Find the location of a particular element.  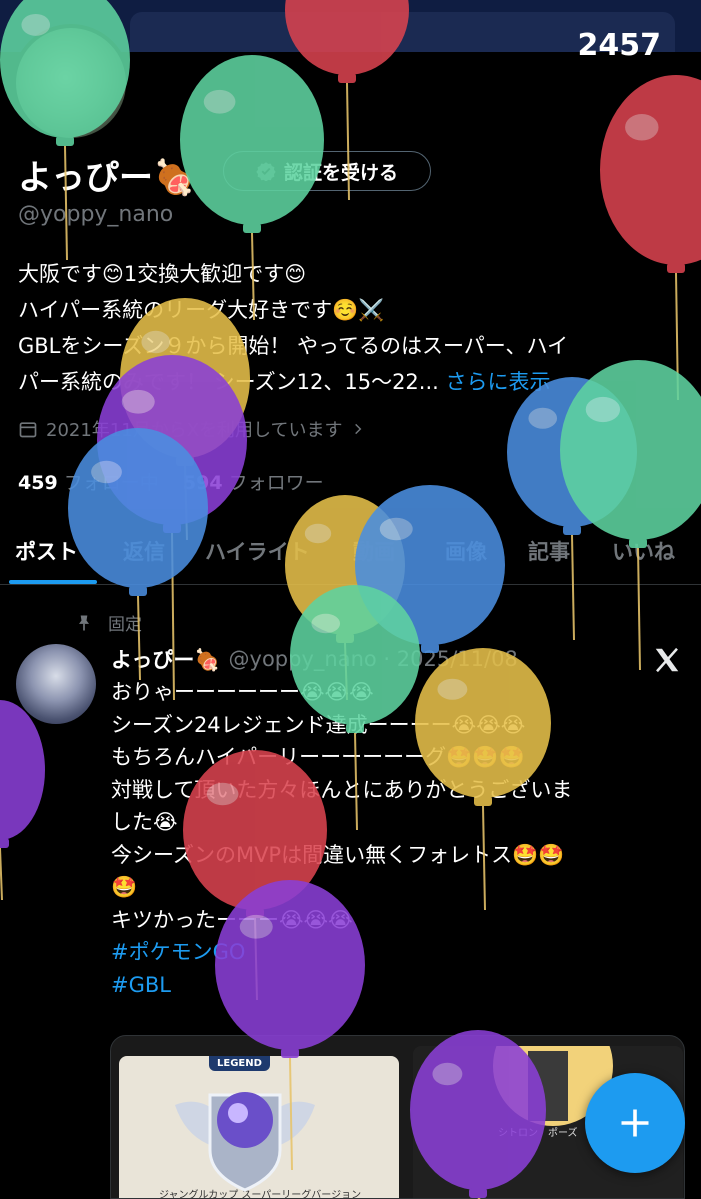

x-logo-icon is located at coordinates (667, 660).